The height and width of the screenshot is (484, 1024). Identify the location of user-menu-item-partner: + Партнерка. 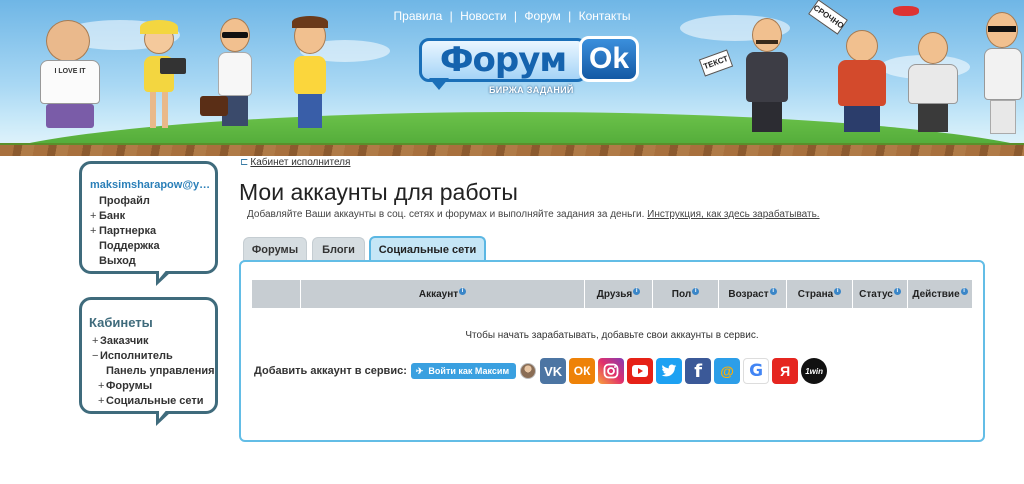
(125, 231).